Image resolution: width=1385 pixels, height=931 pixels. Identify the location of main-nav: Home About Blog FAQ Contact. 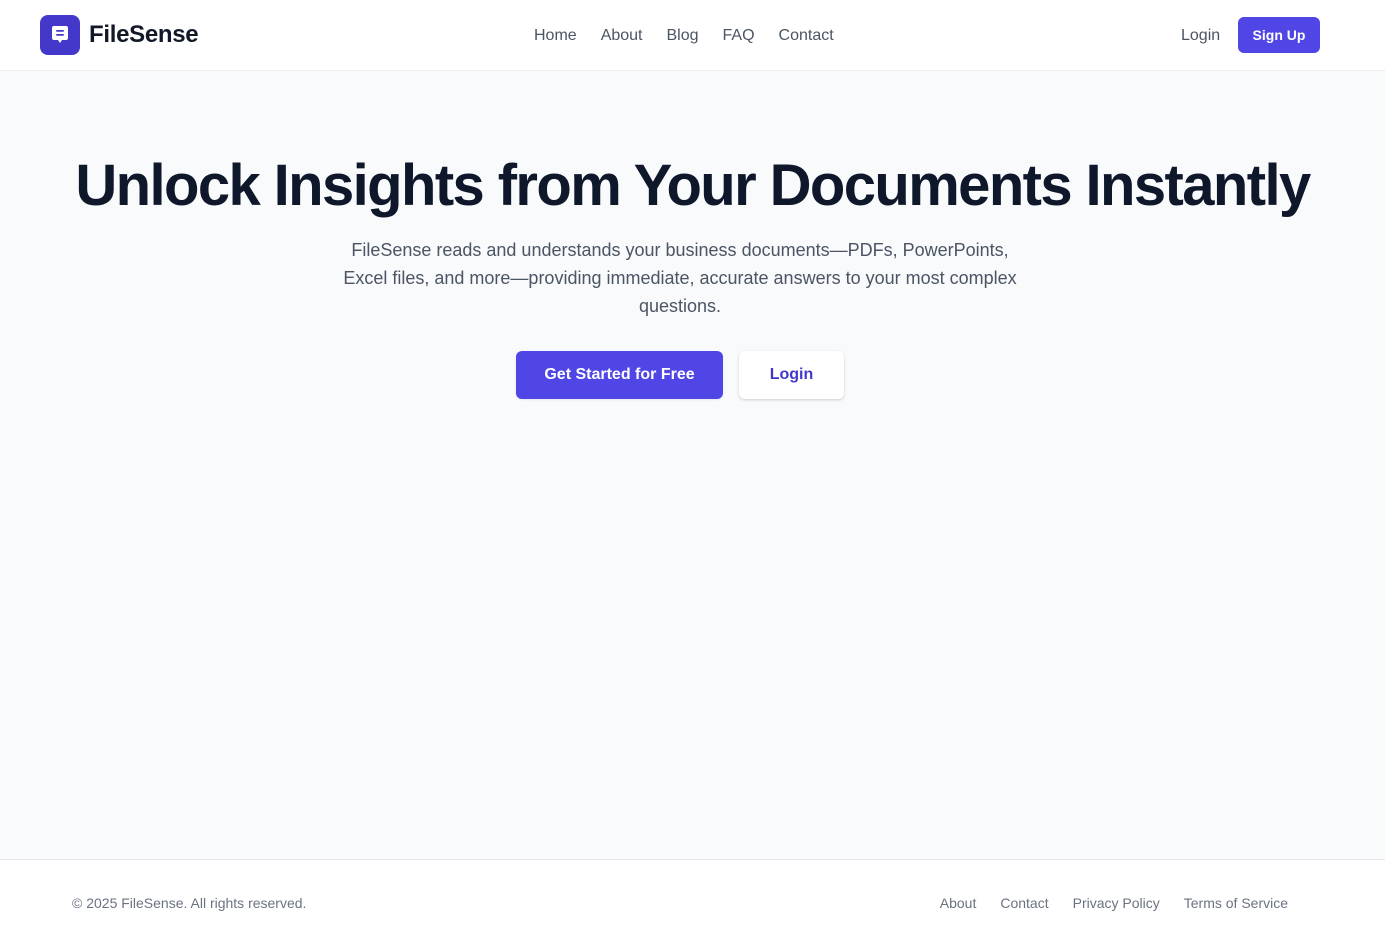
(696, 36).